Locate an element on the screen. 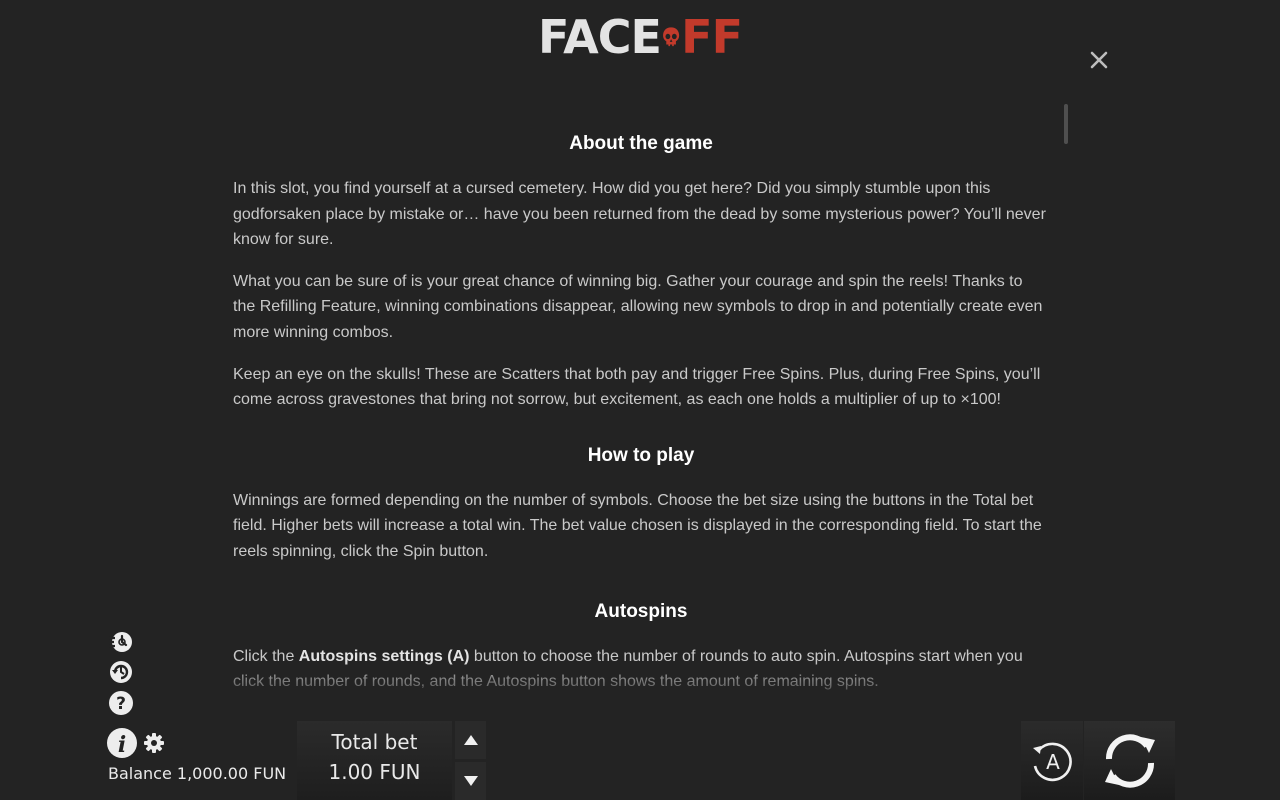 The image size is (1280, 800). game-logo: FACE FF is located at coordinates (640, 37).